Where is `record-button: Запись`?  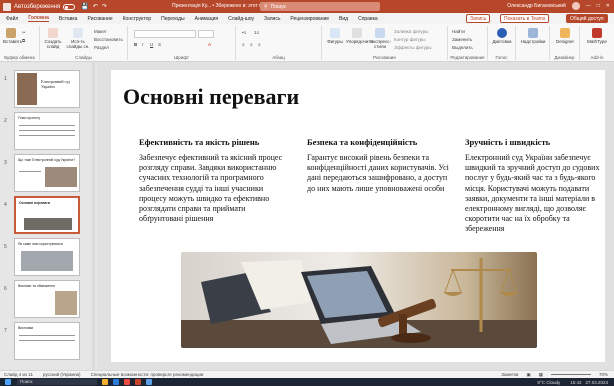 record-button: Запись is located at coordinates (478, 18).